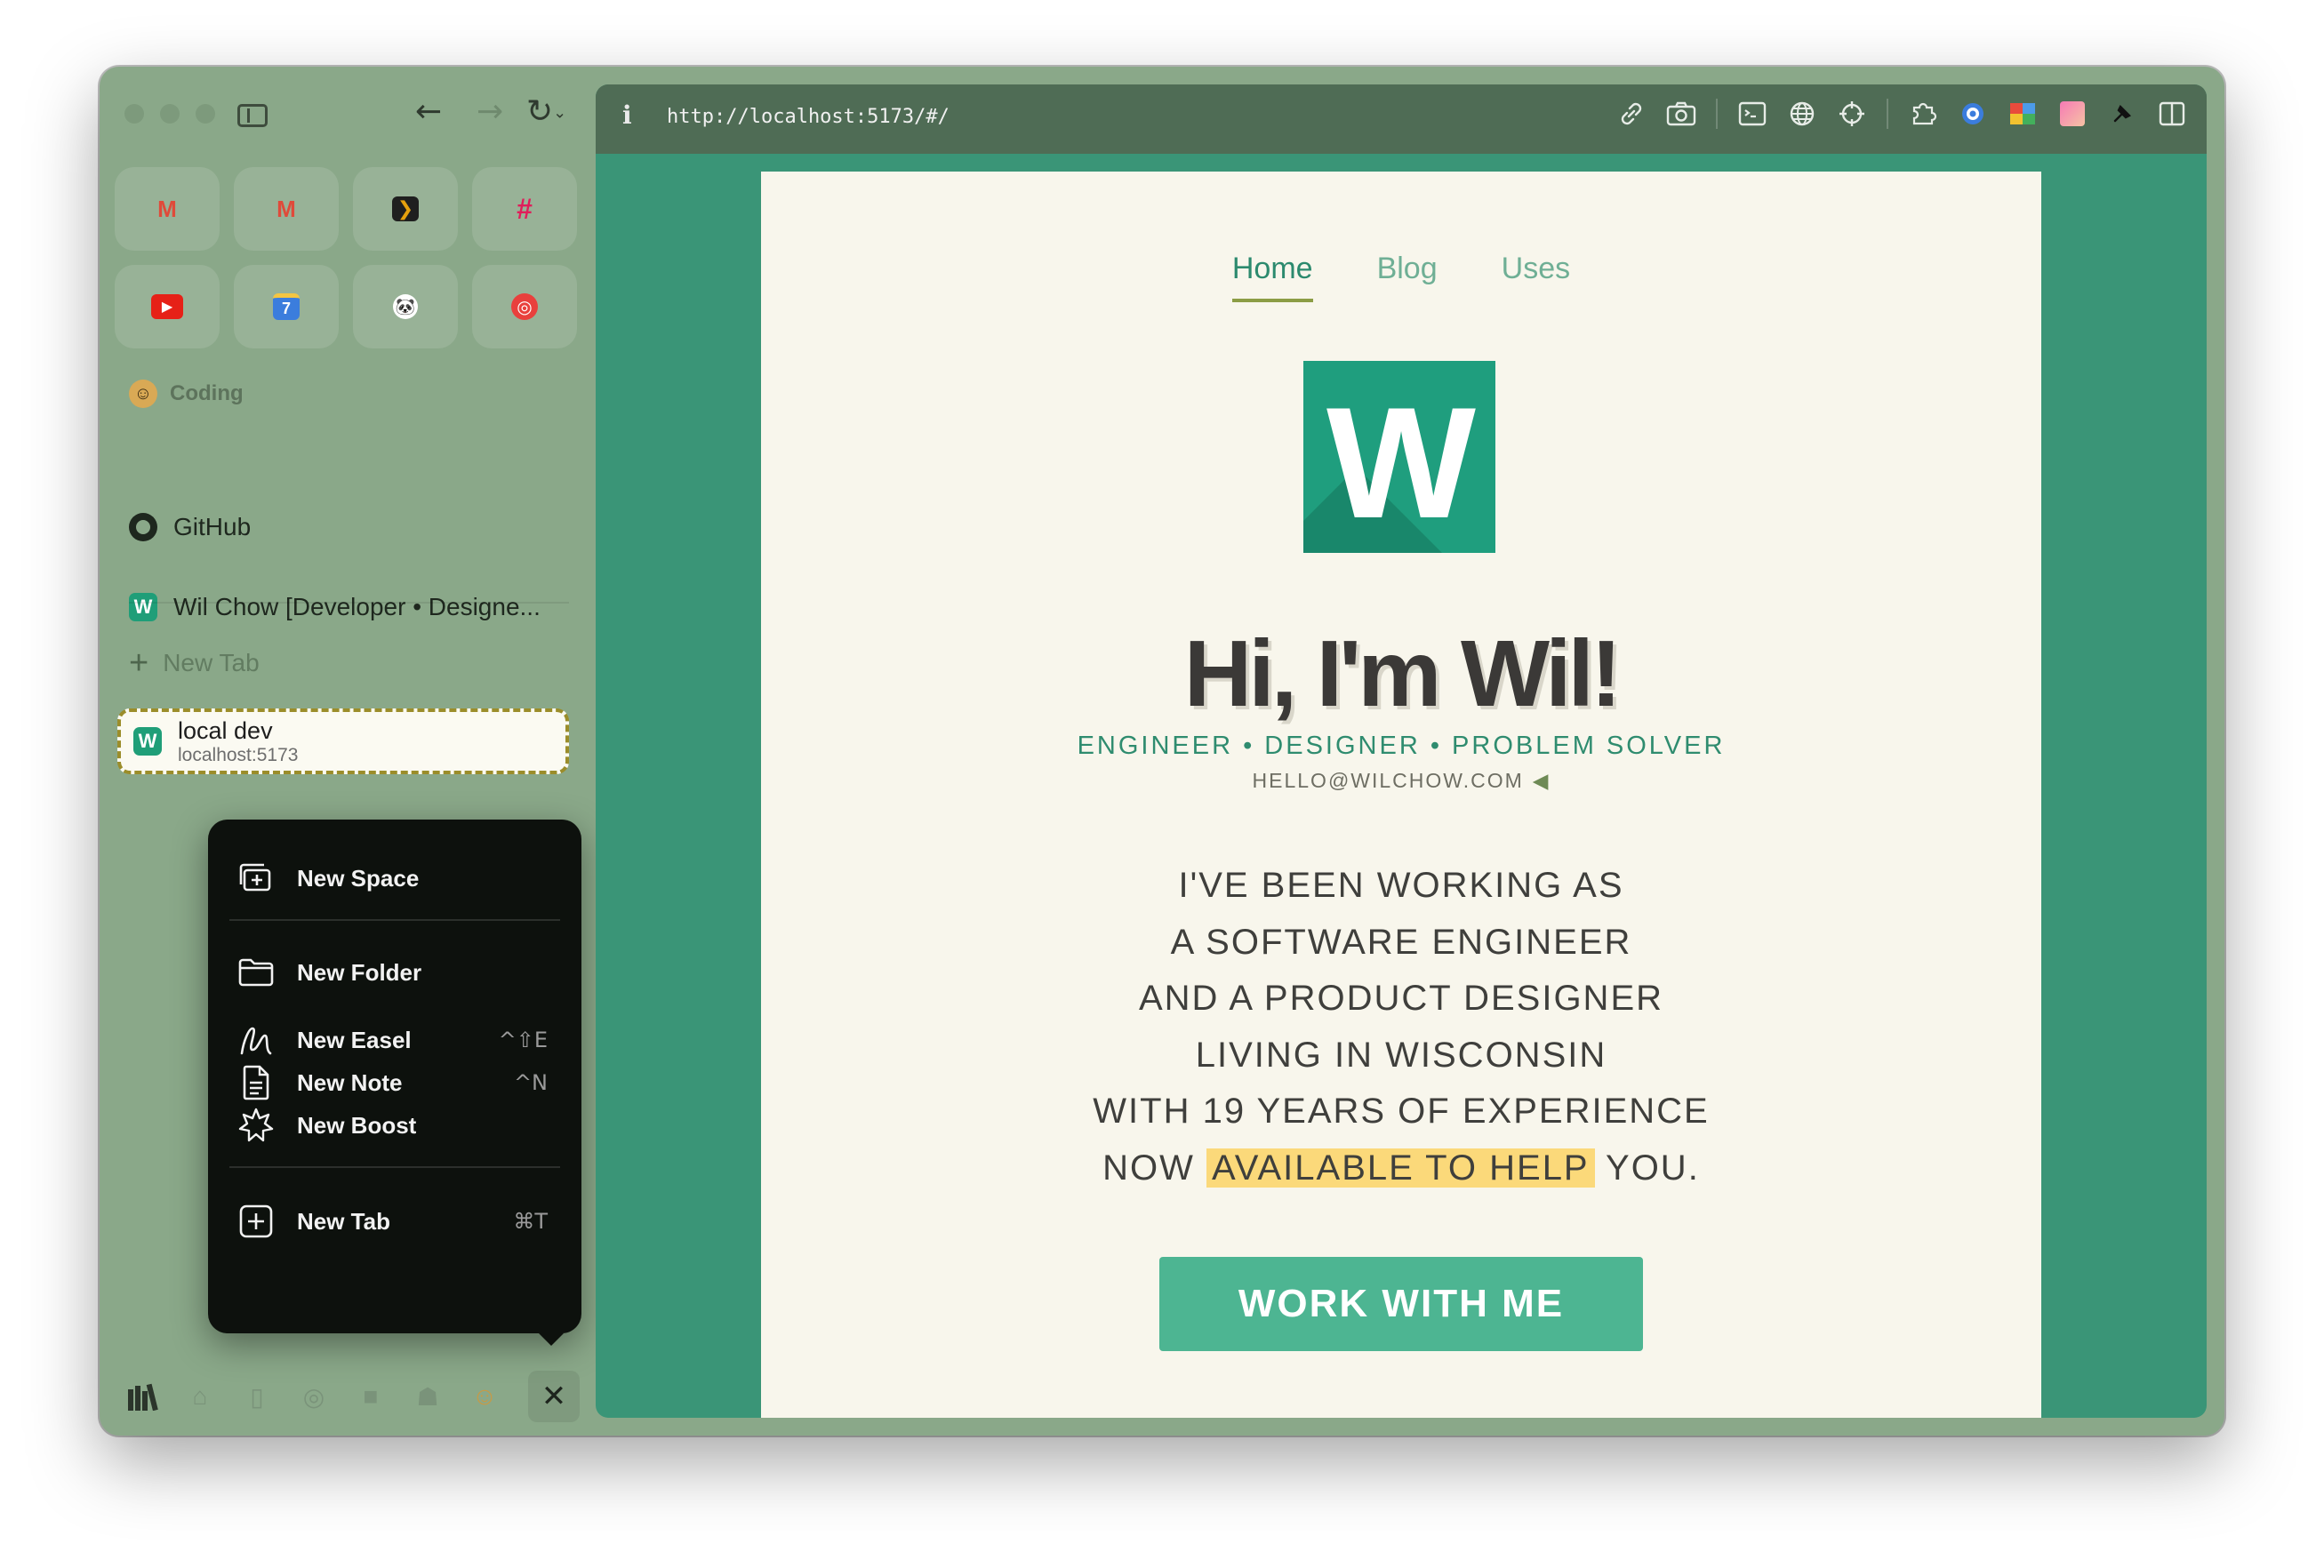 The height and width of the screenshot is (1568, 2324). What do you see at coordinates (1403, 673) in the screenshot?
I see `hero-title: Hi, I'm Wil!` at bounding box center [1403, 673].